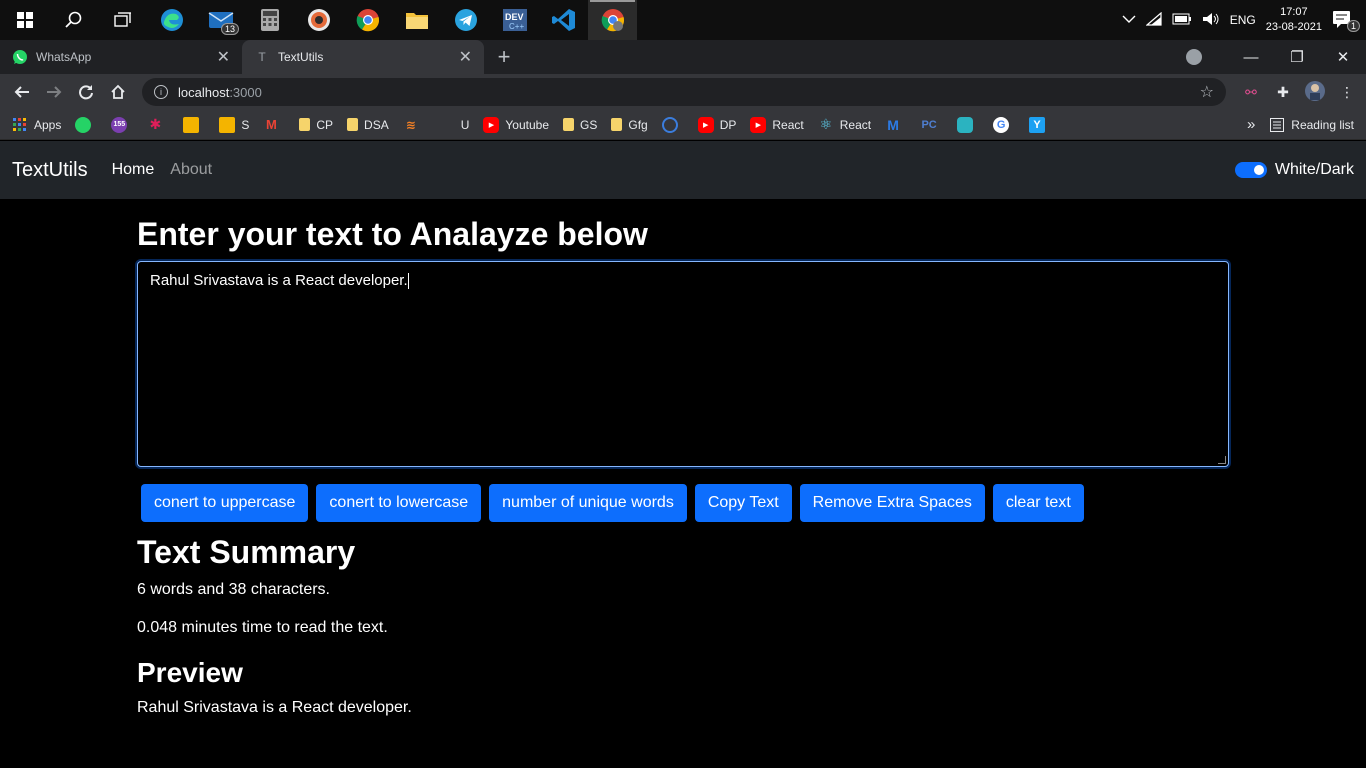 The height and width of the screenshot is (768, 1366). I want to click on bookmark-whatsapp, so click(86, 125).